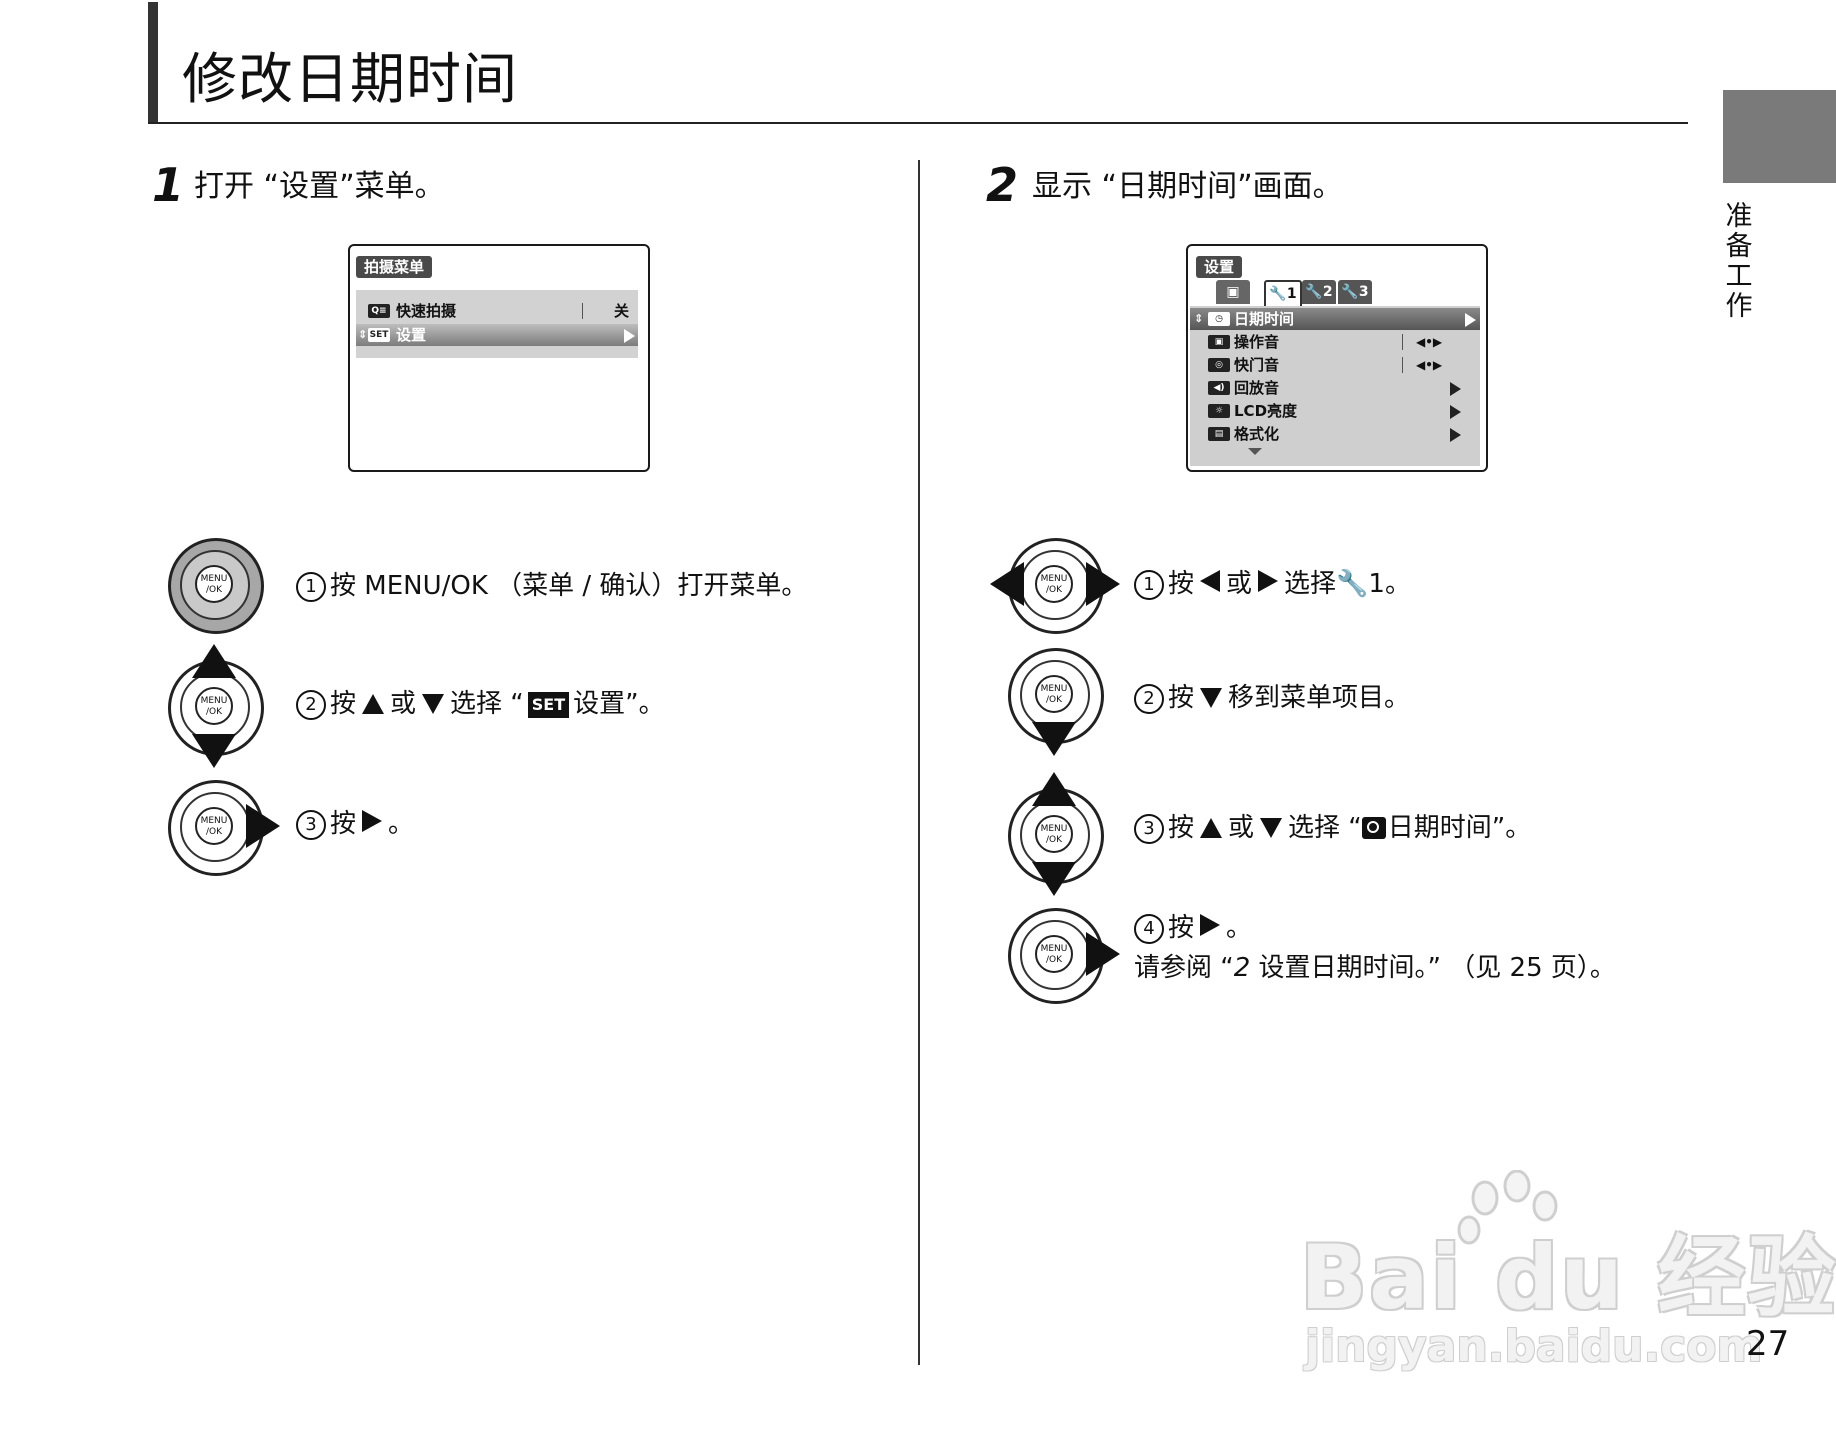  I want to click on menu-panel: Q≡ 快速拍摄 关 ⇕ SET 设置, so click(497, 324).